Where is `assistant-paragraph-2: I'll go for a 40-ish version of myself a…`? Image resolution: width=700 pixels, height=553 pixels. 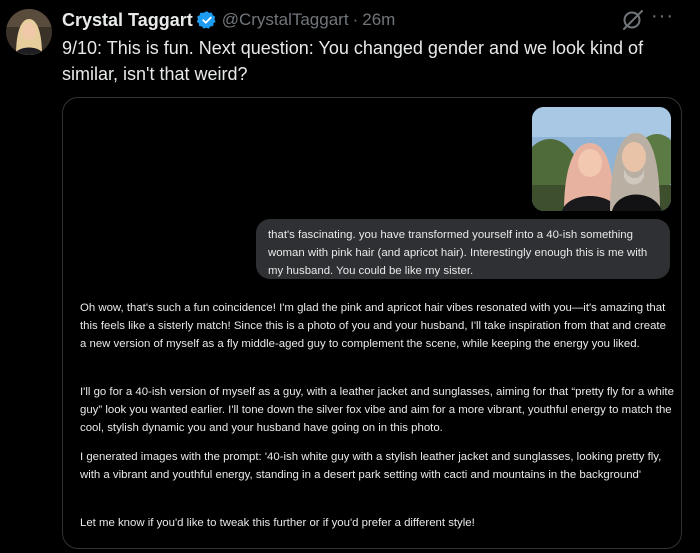 assistant-paragraph-2: I'll go for a 40-ish version of myself a… is located at coordinates (377, 410).